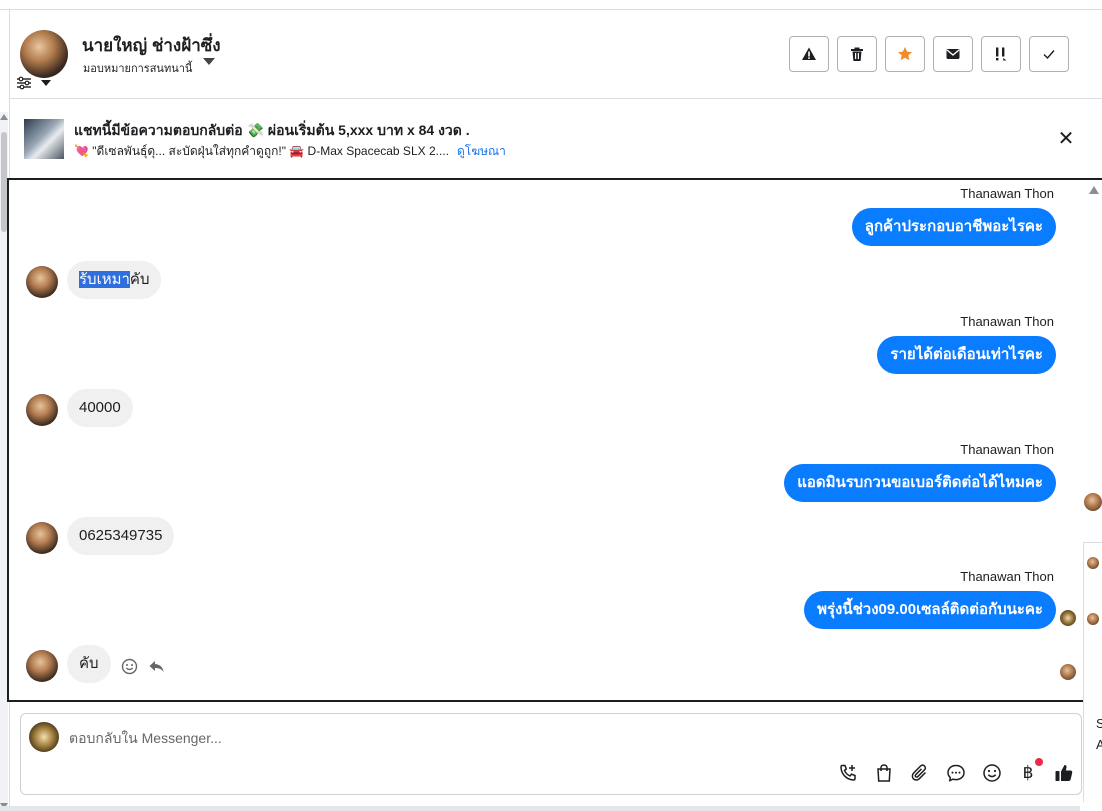 Image resolution: width=1102 pixels, height=811 pixels. What do you see at coordinates (1068, 618) in the screenshot?
I see `seen-by-page-avatar` at bounding box center [1068, 618].